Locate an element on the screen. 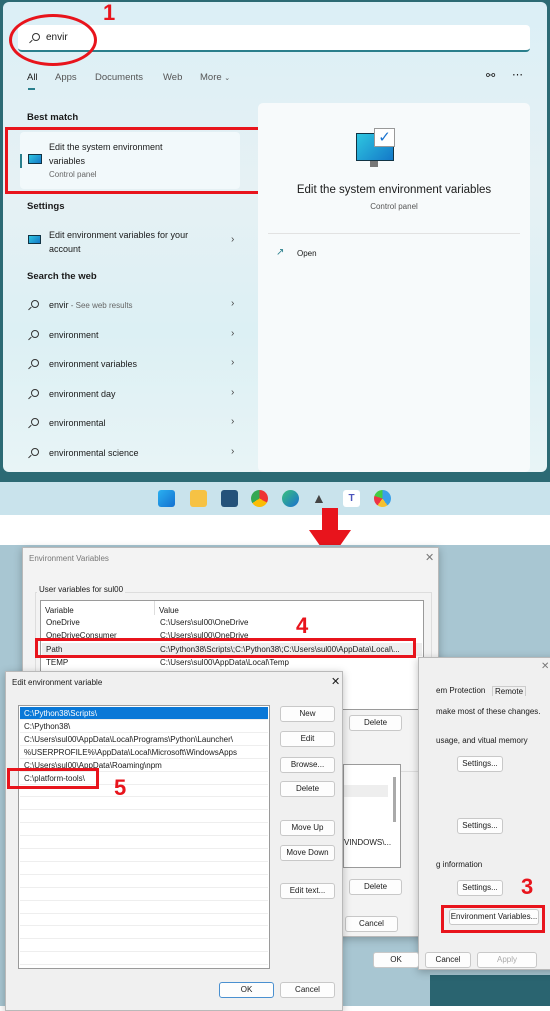 Image resolution: width=550 pixels, height=1011 pixels. performance-text: usage, and vitual memory is located at coordinates (482, 740).